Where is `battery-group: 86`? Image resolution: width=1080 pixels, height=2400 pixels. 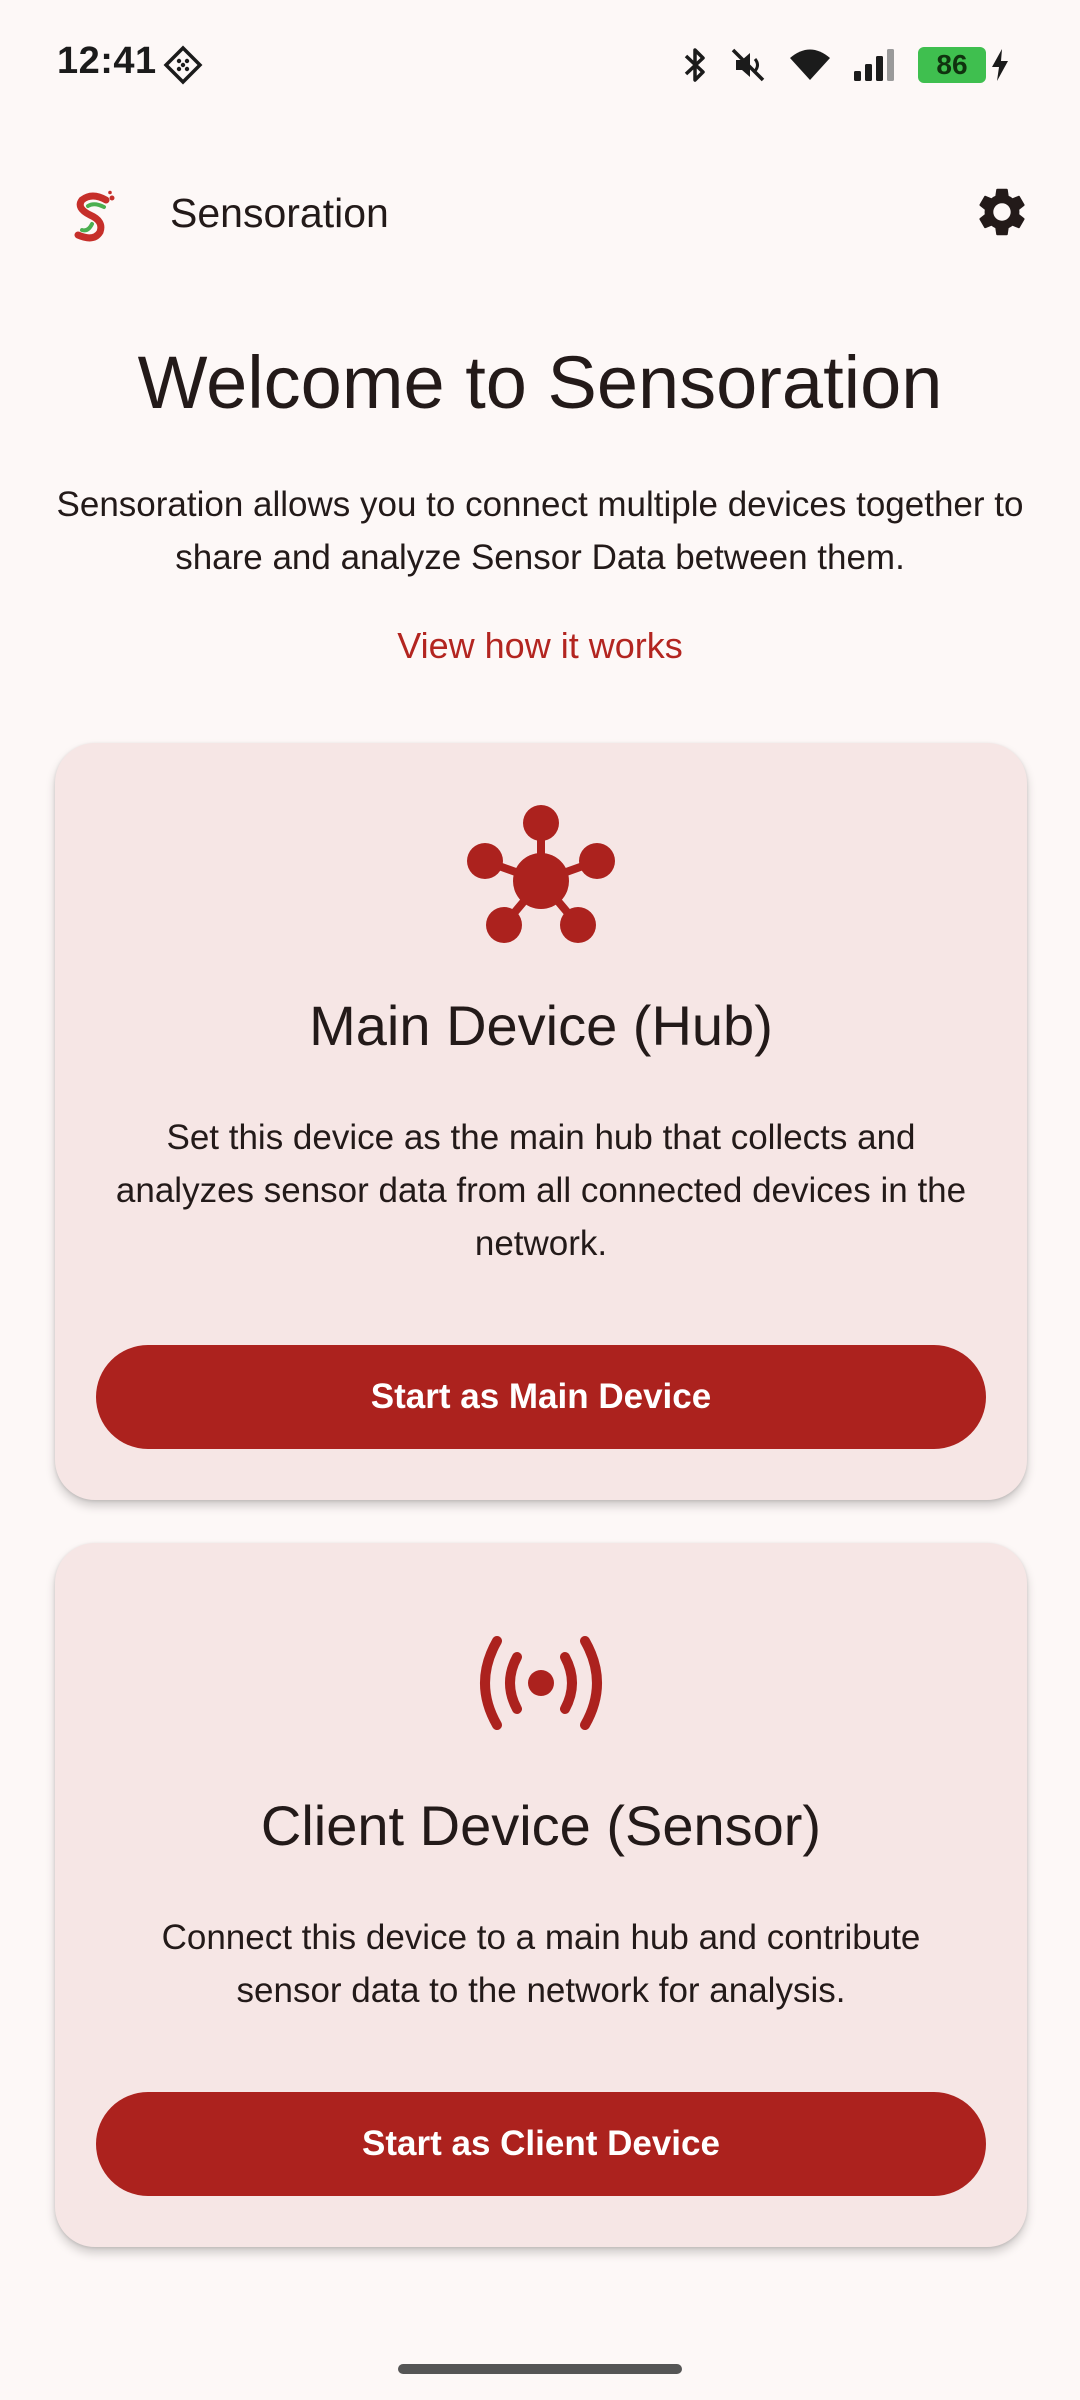
battery-group: 86 is located at coordinates (964, 65).